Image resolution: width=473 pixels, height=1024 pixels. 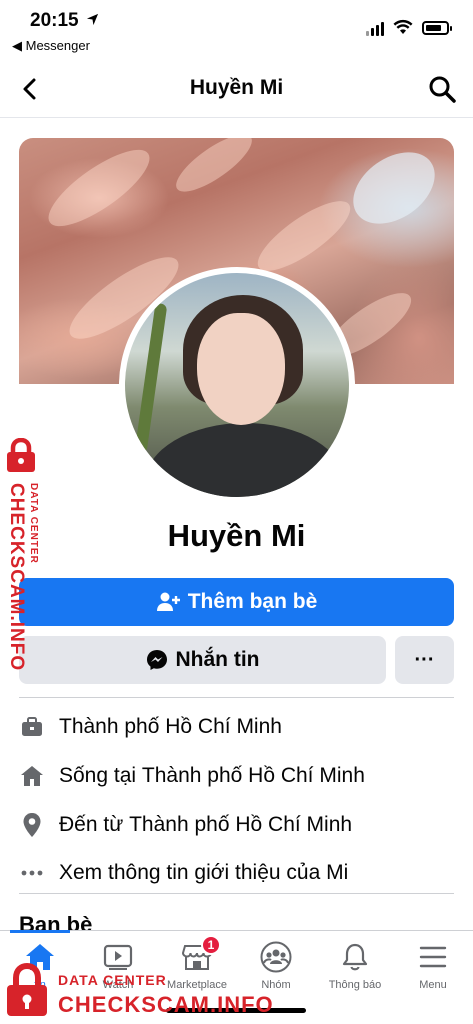 What do you see at coordinates (100, 775) in the screenshot?
I see `info-lives-in-label: Sống tại` at bounding box center [100, 775].